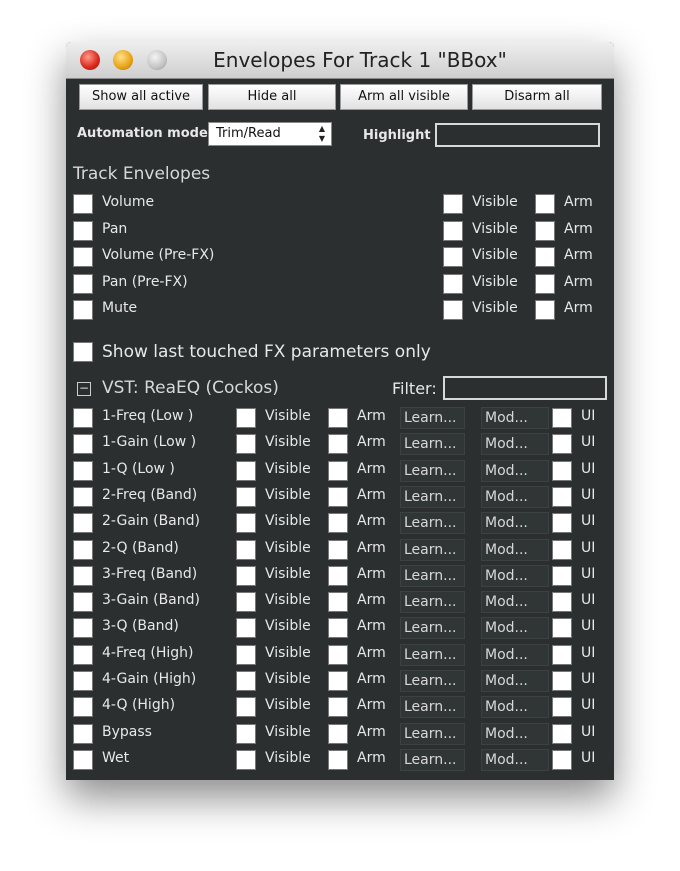 The width and height of the screenshot is (680, 871). I want to click on highlight-input, so click(517, 135).